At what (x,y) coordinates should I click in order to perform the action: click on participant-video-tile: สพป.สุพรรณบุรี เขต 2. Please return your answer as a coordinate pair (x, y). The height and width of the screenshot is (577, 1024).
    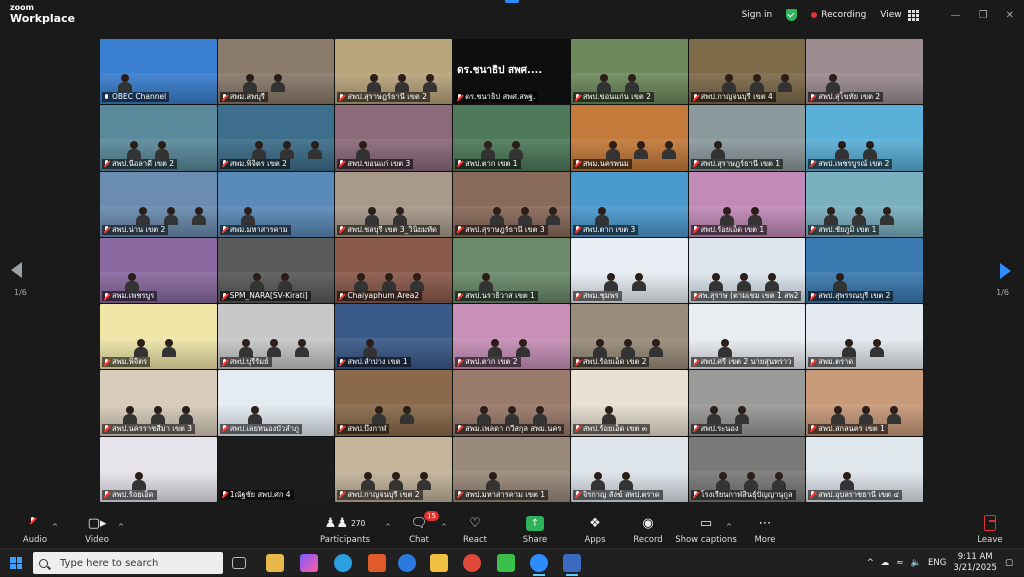
    Looking at the image, I should click on (864, 270).